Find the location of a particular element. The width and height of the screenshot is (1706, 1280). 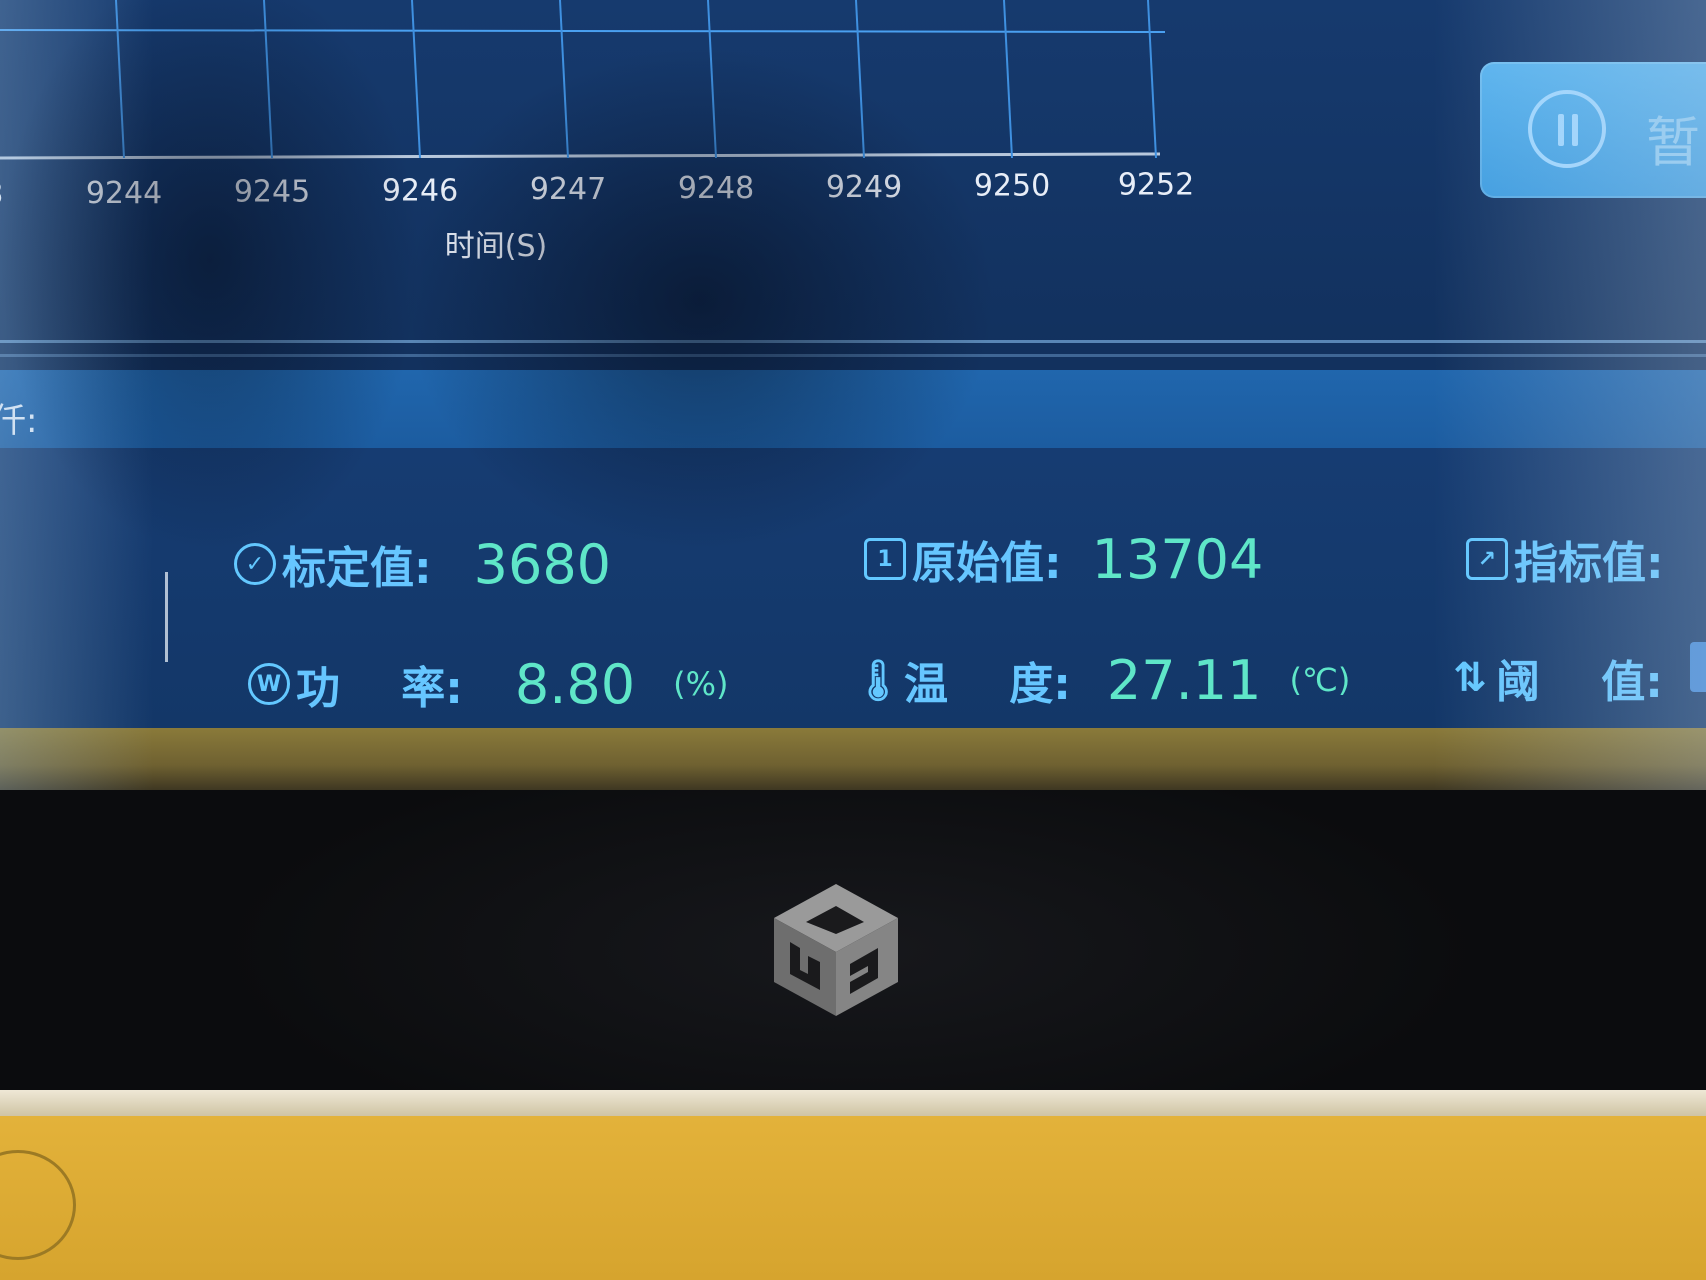

reading-threshold: ⇅ 阈 值: is located at coordinates (1556, 678).